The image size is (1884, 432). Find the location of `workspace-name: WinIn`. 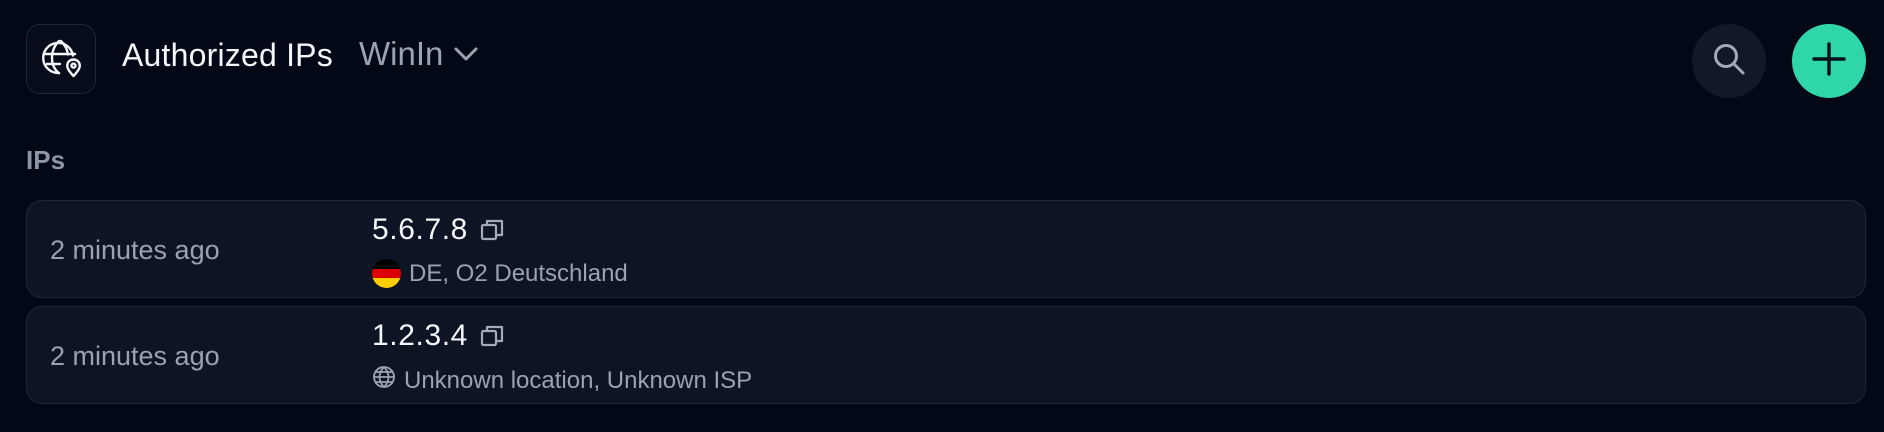

workspace-name: WinIn is located at coordinates (401, 53).